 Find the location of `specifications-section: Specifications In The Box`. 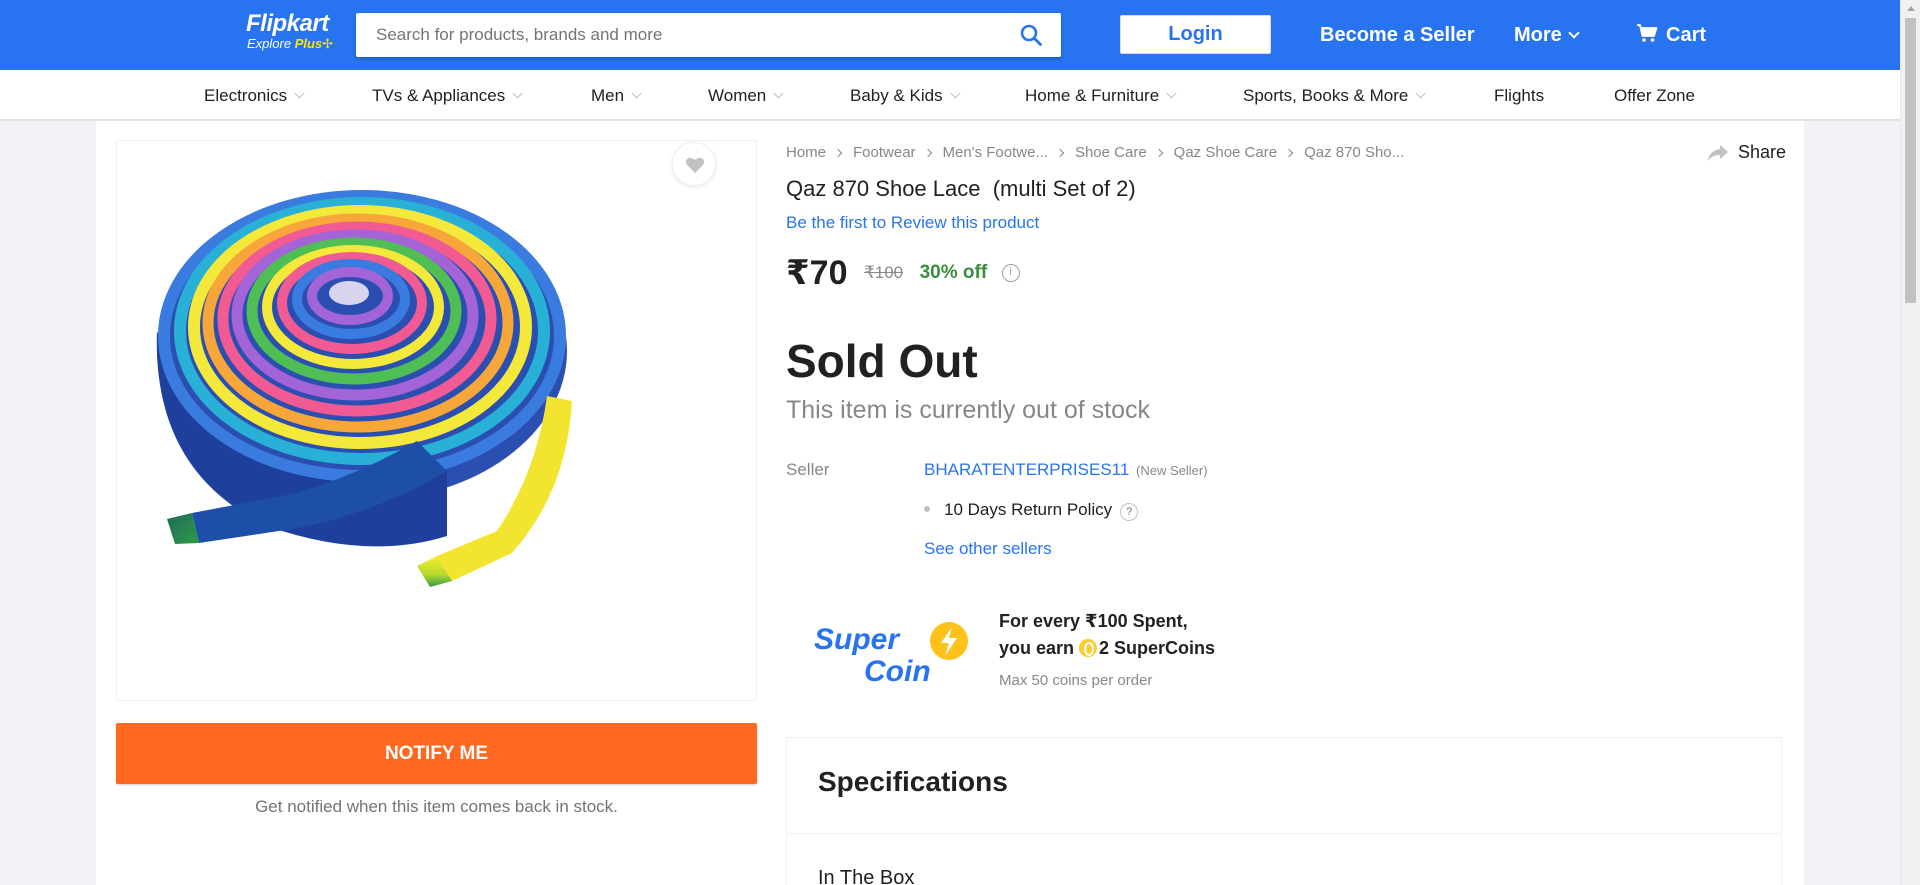

specifications-section: Specifications In The Box is located at coordinates (1284, 811).